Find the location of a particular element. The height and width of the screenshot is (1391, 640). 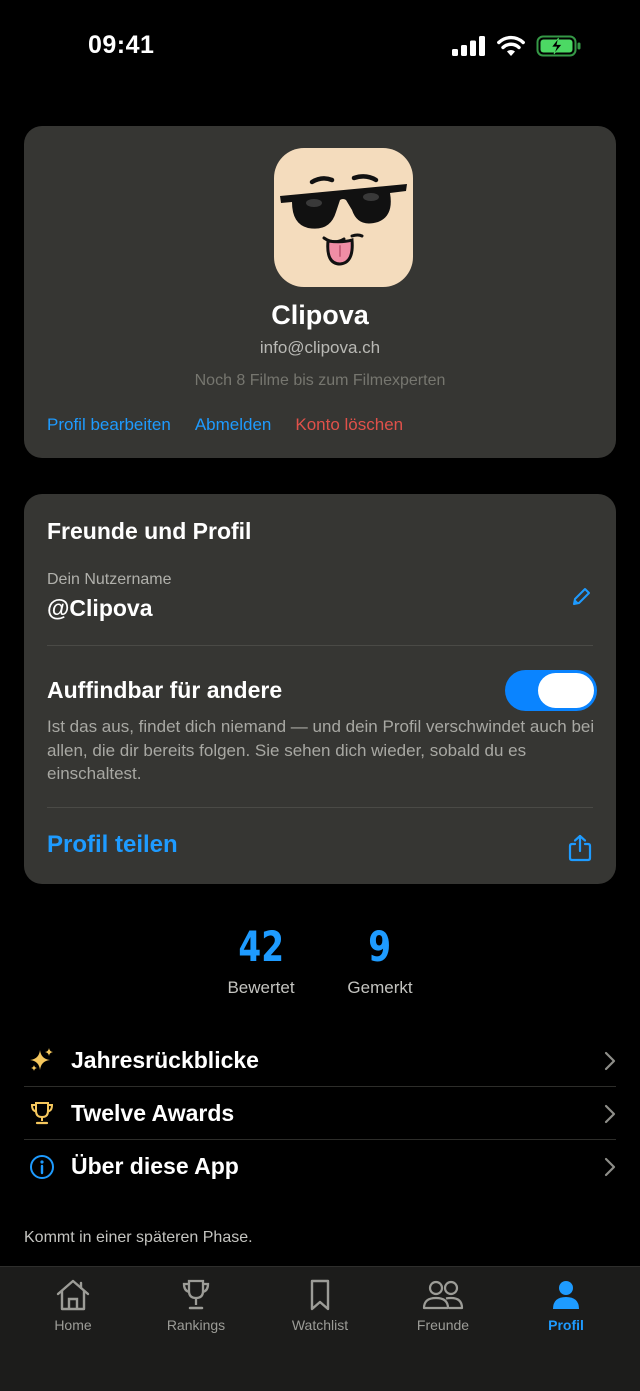

tab-label: Watchlist is located at coordinates (320, 1325).